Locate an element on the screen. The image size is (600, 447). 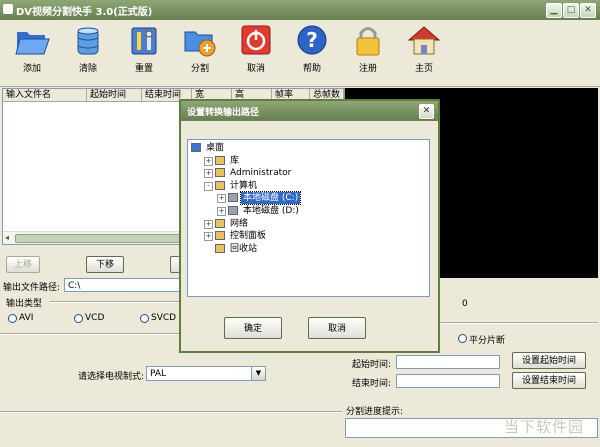
output-type-divider is located at coordinates (115, 302).